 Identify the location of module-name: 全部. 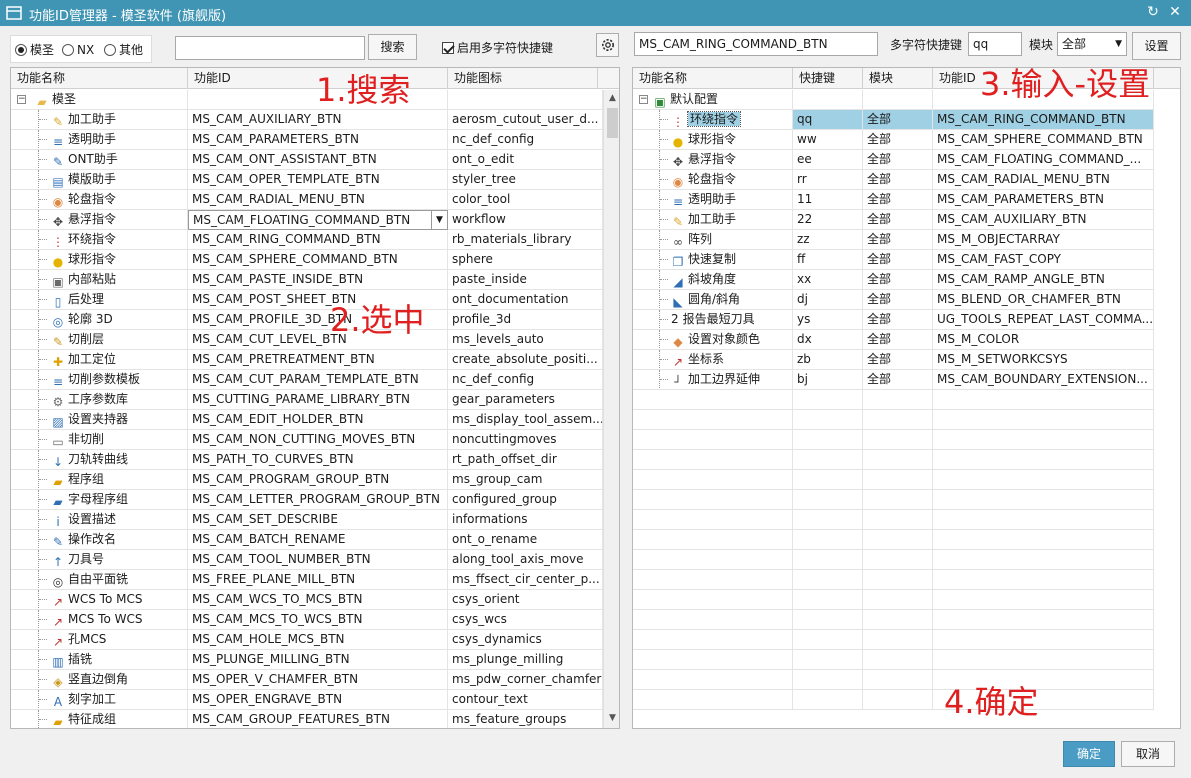
(879, 299).